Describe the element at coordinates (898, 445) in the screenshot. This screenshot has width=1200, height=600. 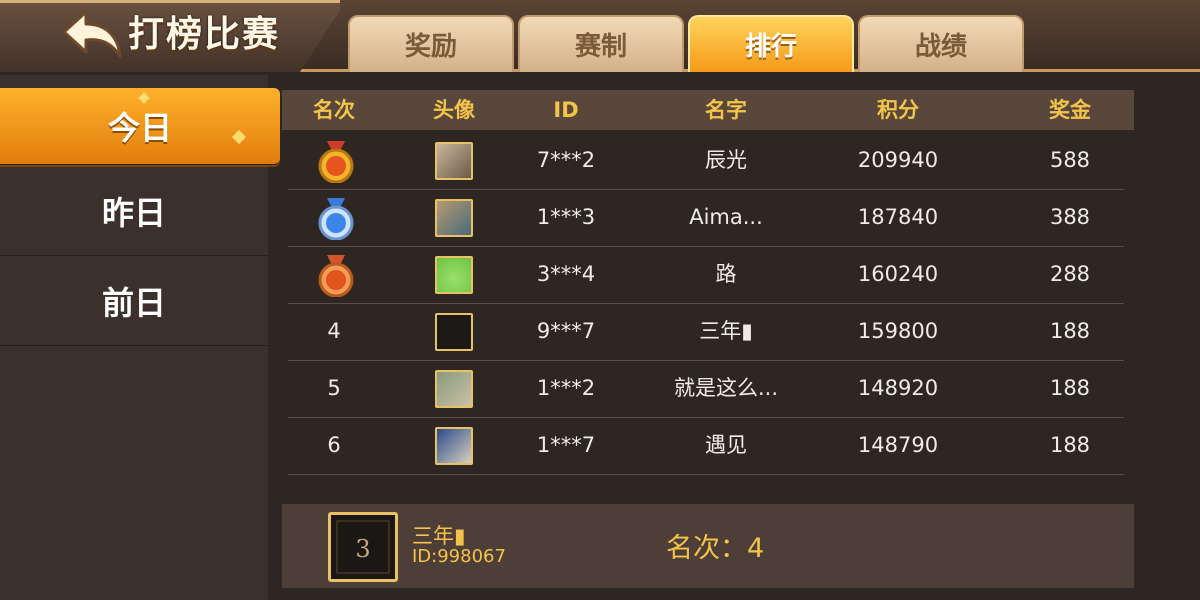
I see `player-score: 148790` at that location.